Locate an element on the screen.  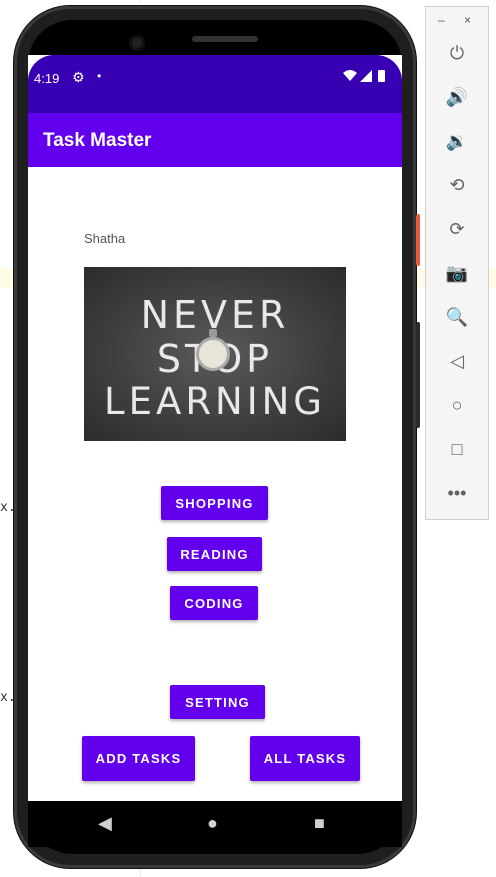
all-tasks-button: ALL TASKS is located at coordinates (305, 758).